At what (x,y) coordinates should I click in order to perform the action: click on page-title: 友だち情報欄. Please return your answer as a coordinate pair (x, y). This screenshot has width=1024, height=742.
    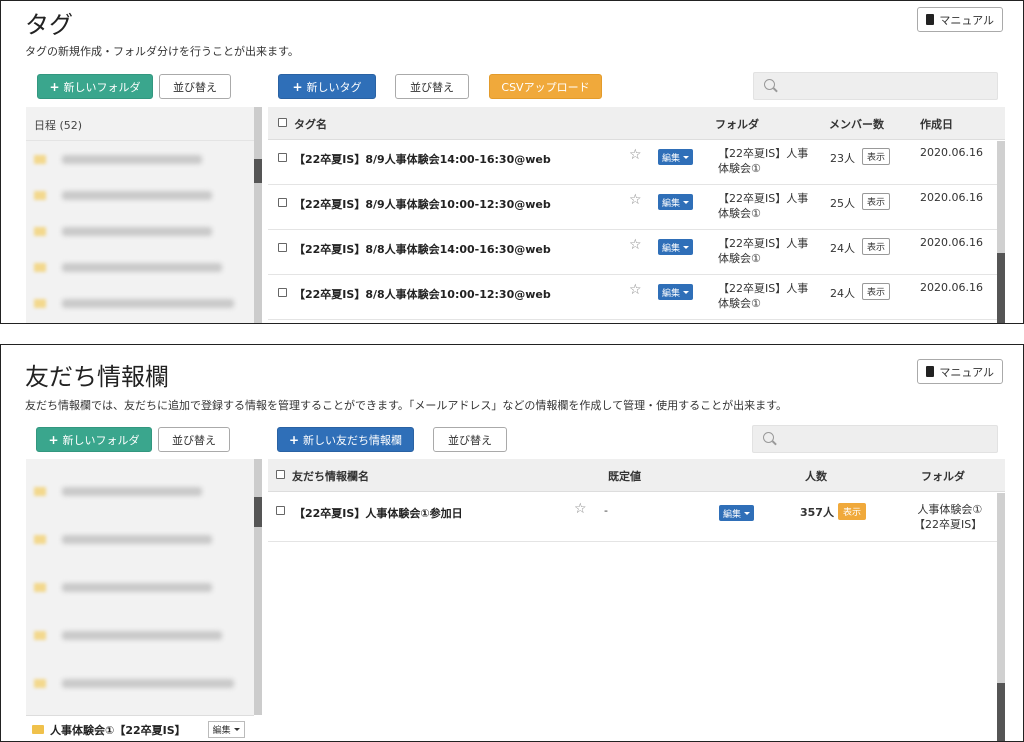
    Looking at the image, I should click on (97, 377).